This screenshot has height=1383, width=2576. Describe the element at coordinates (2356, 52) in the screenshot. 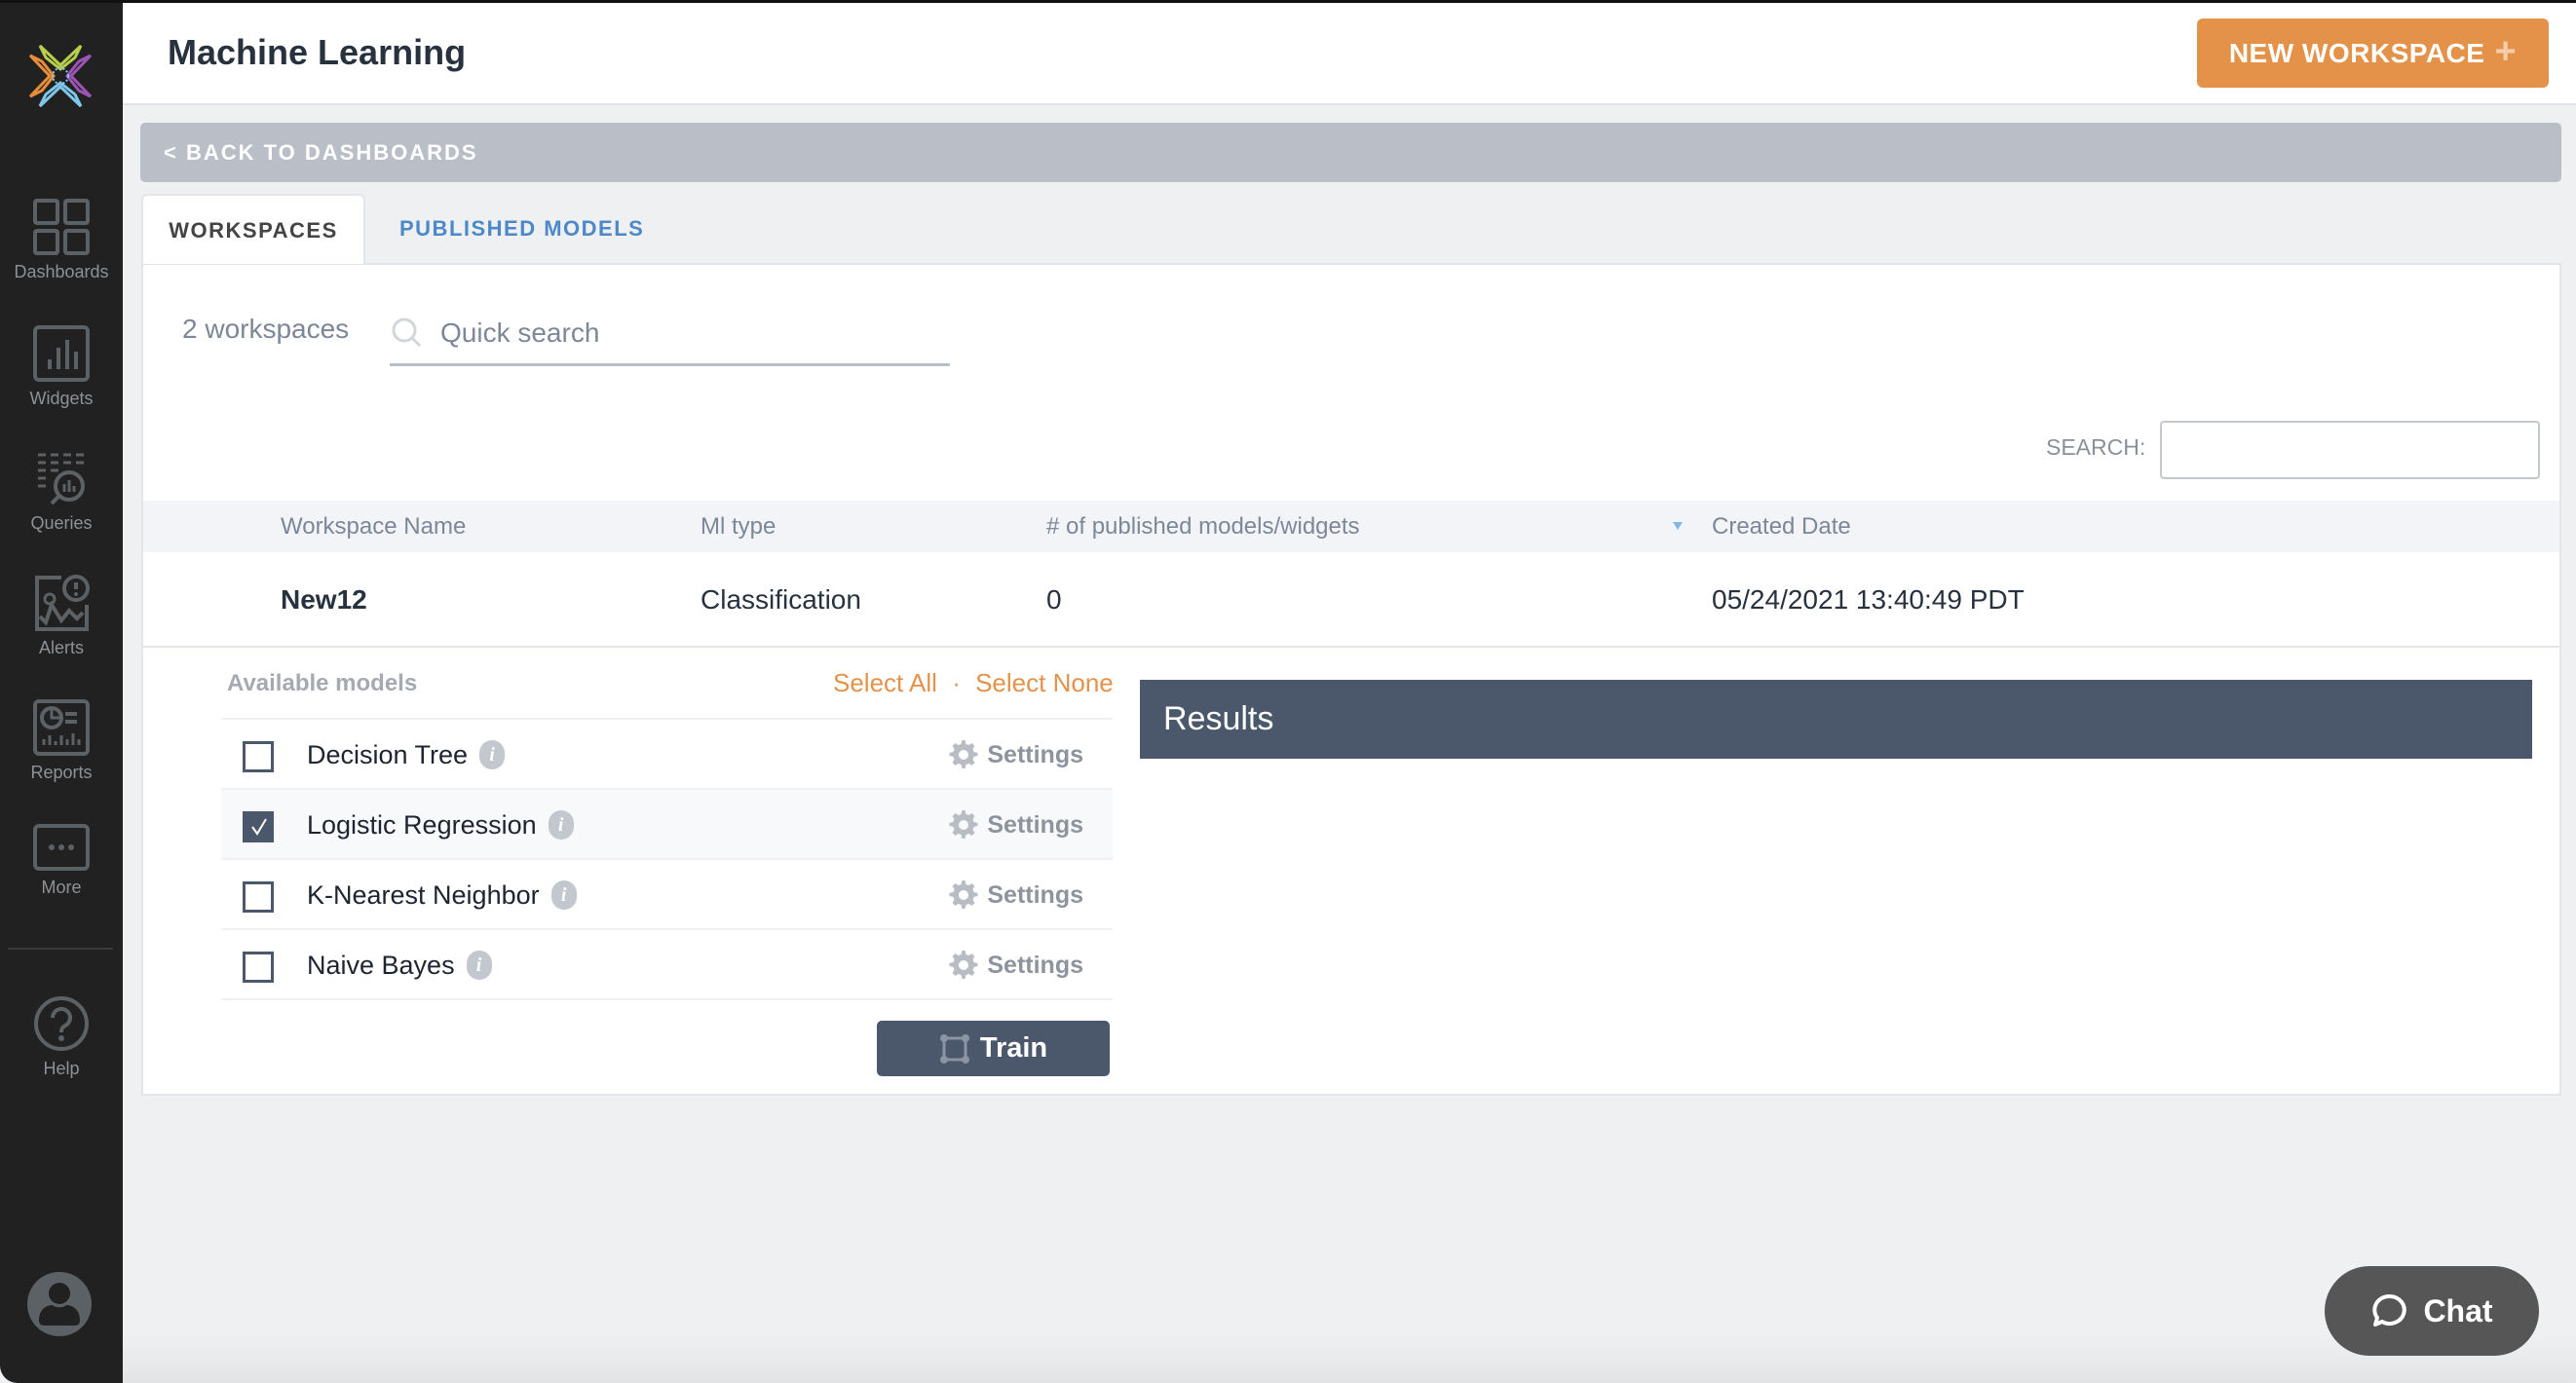

I see `new-workspace-label: NEW WORKSPACE` at that location.